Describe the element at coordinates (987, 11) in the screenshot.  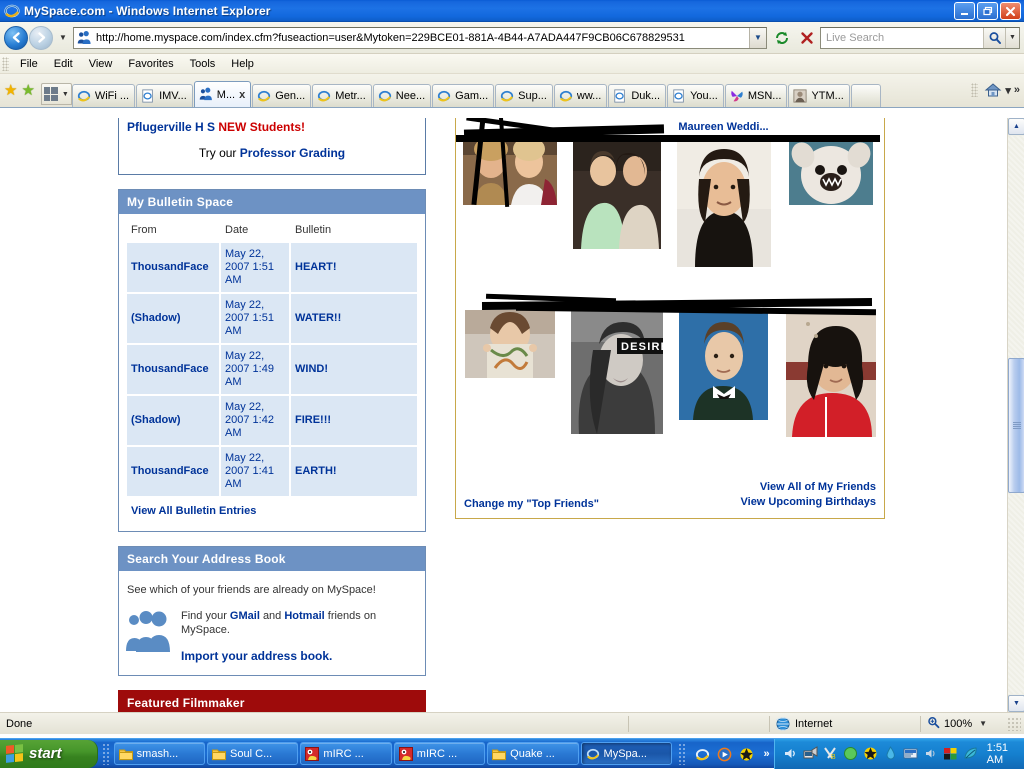
I see `maximize-button` at that location.